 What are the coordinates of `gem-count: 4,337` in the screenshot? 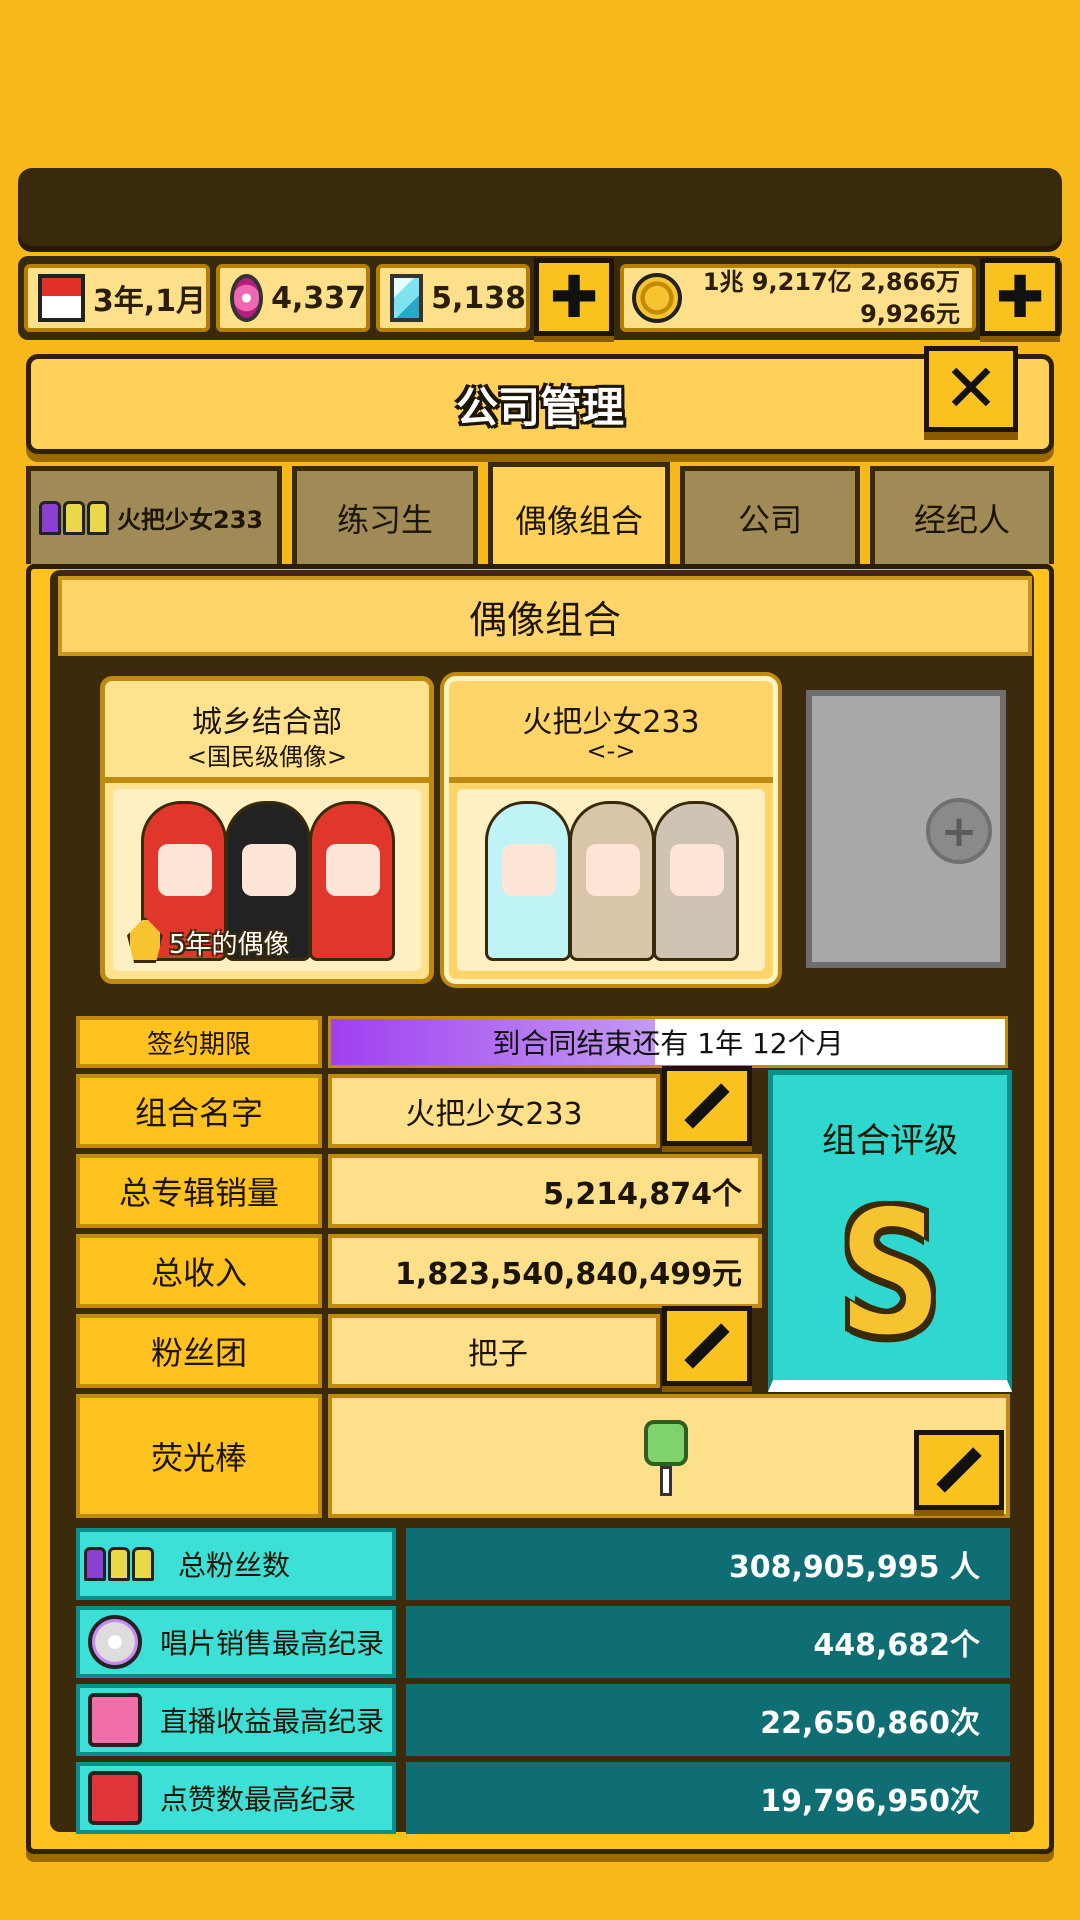 It's located at (318, 298).